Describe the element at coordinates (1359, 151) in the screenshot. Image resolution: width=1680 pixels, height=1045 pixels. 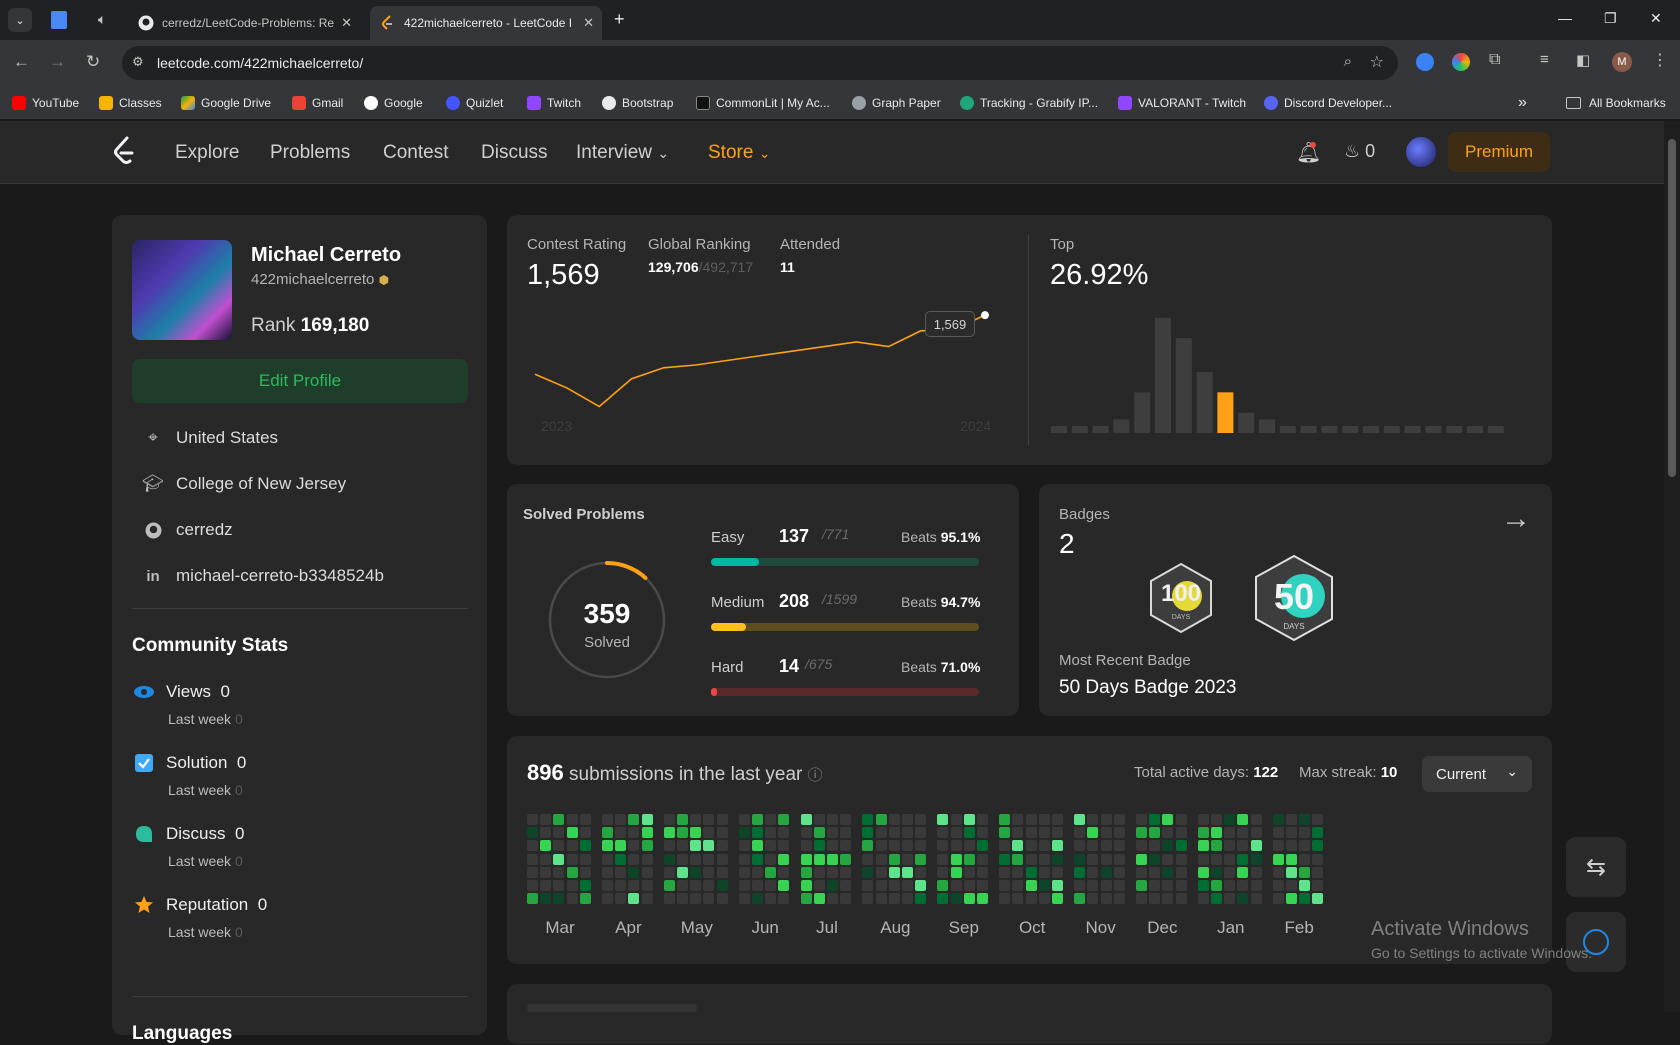
I see `streak-counter: ♨︎ 0` at that location.